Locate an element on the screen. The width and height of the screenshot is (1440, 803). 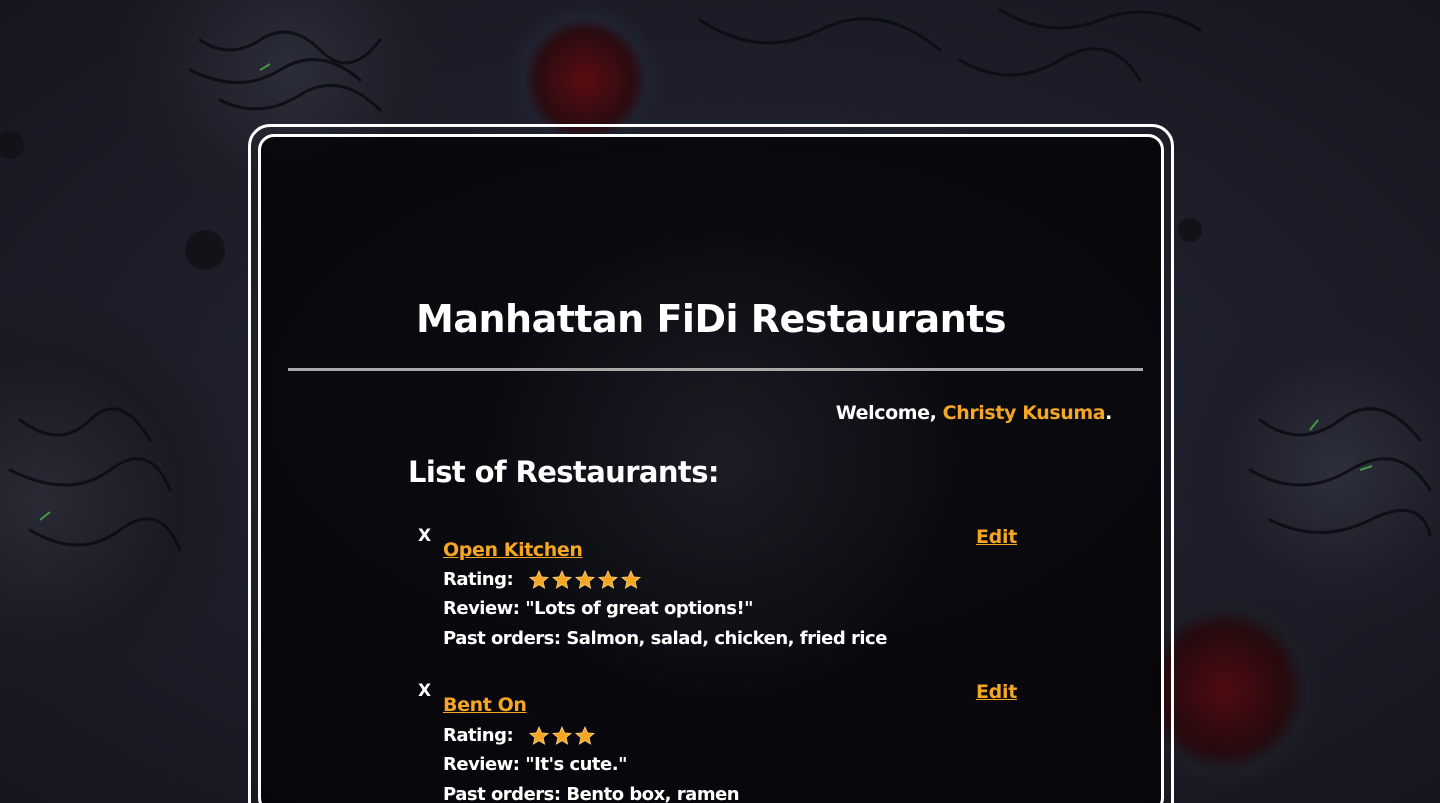
review-row: Review: "It's cute." is located at coordinates (535, 764).